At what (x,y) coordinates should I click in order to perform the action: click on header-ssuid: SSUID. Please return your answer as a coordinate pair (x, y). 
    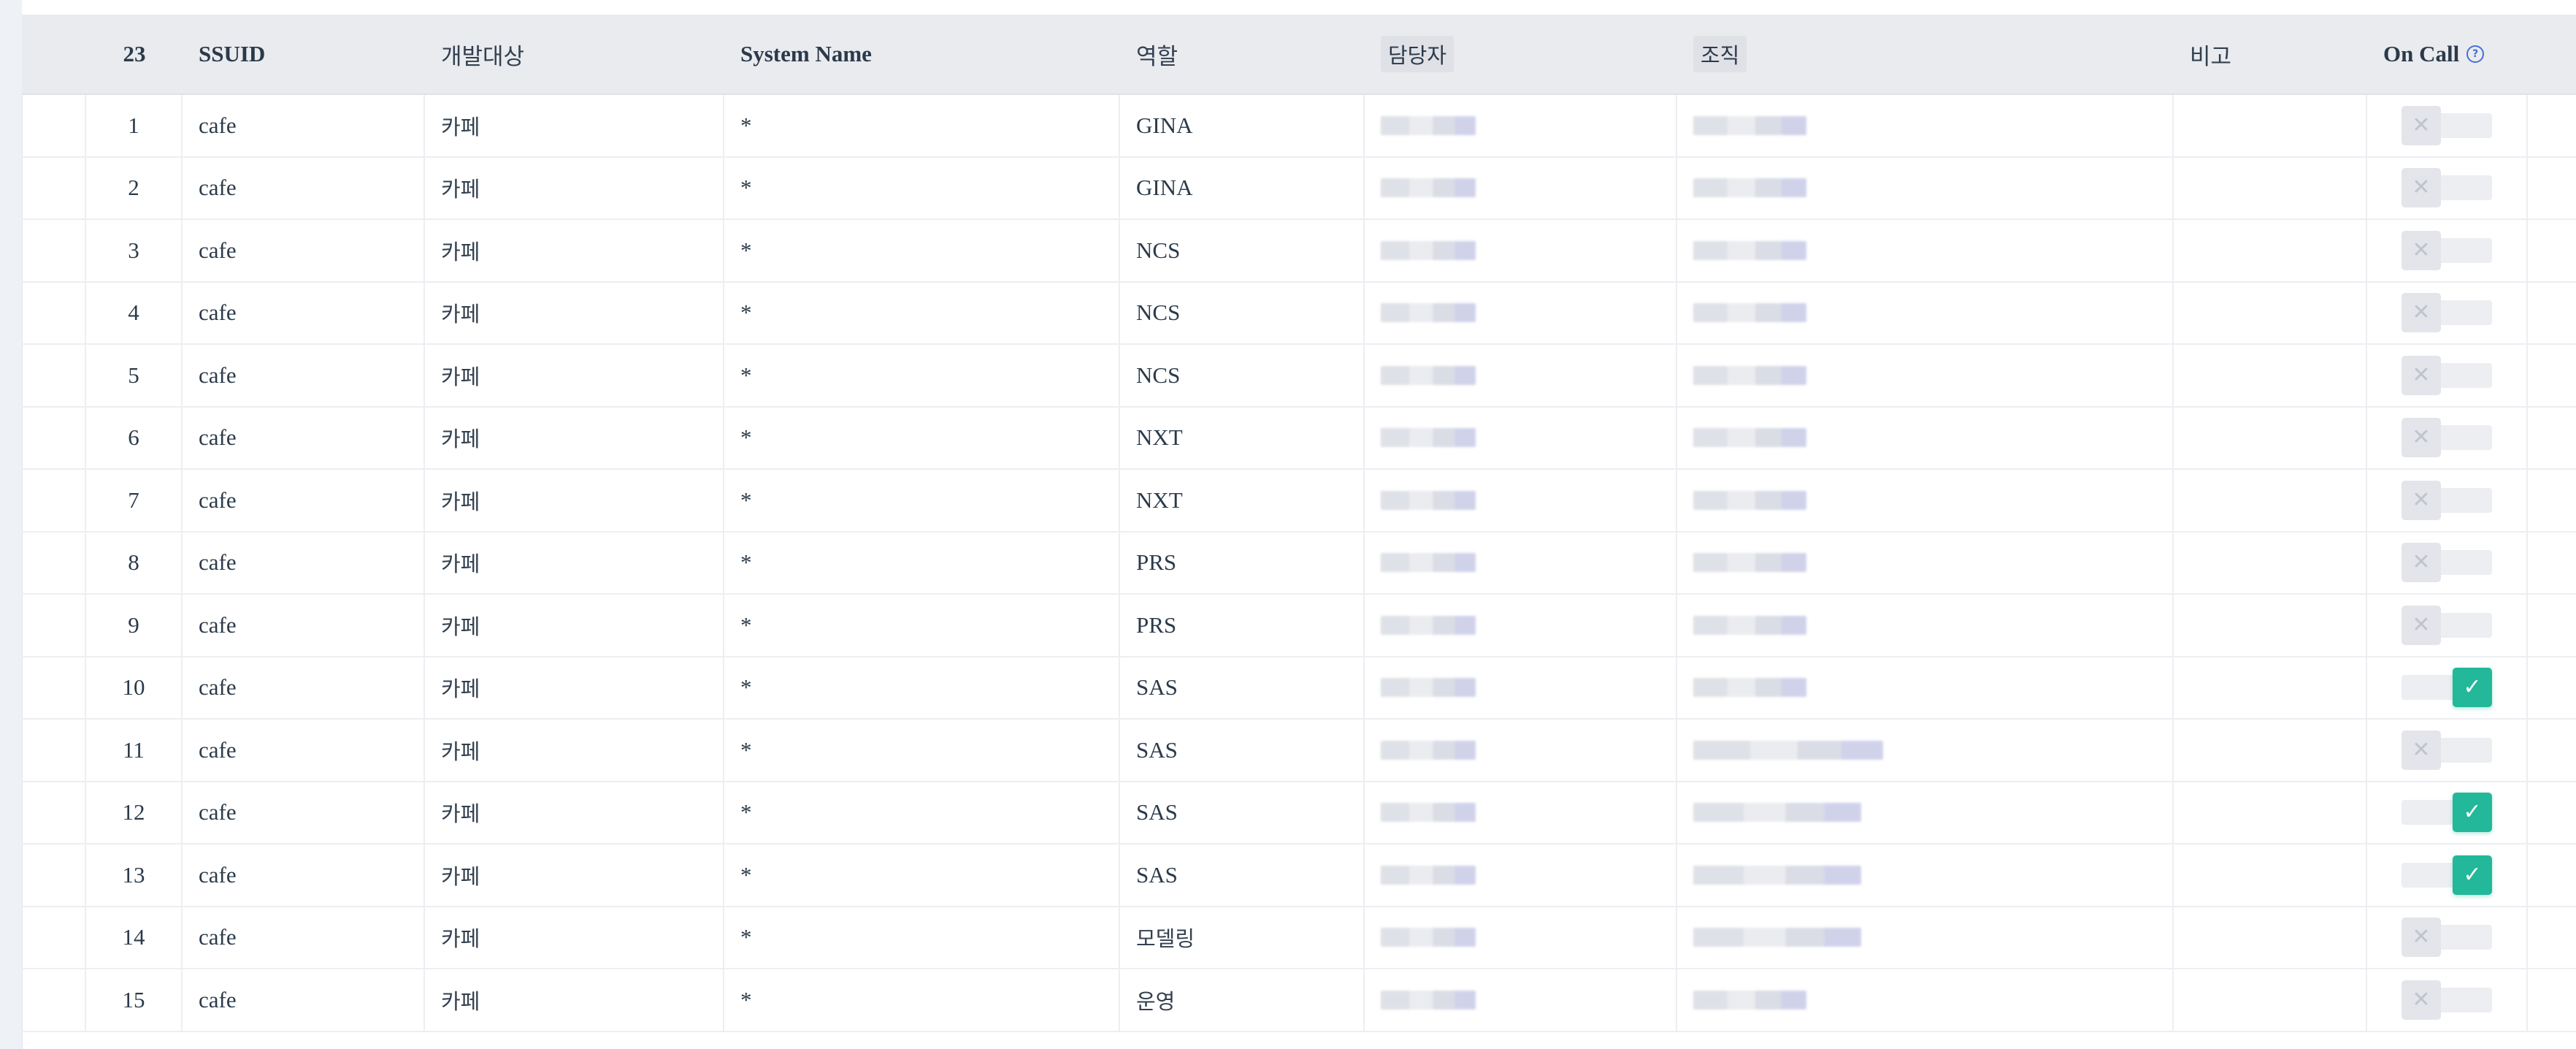
    Looking at the image, I should click on (304, 54).